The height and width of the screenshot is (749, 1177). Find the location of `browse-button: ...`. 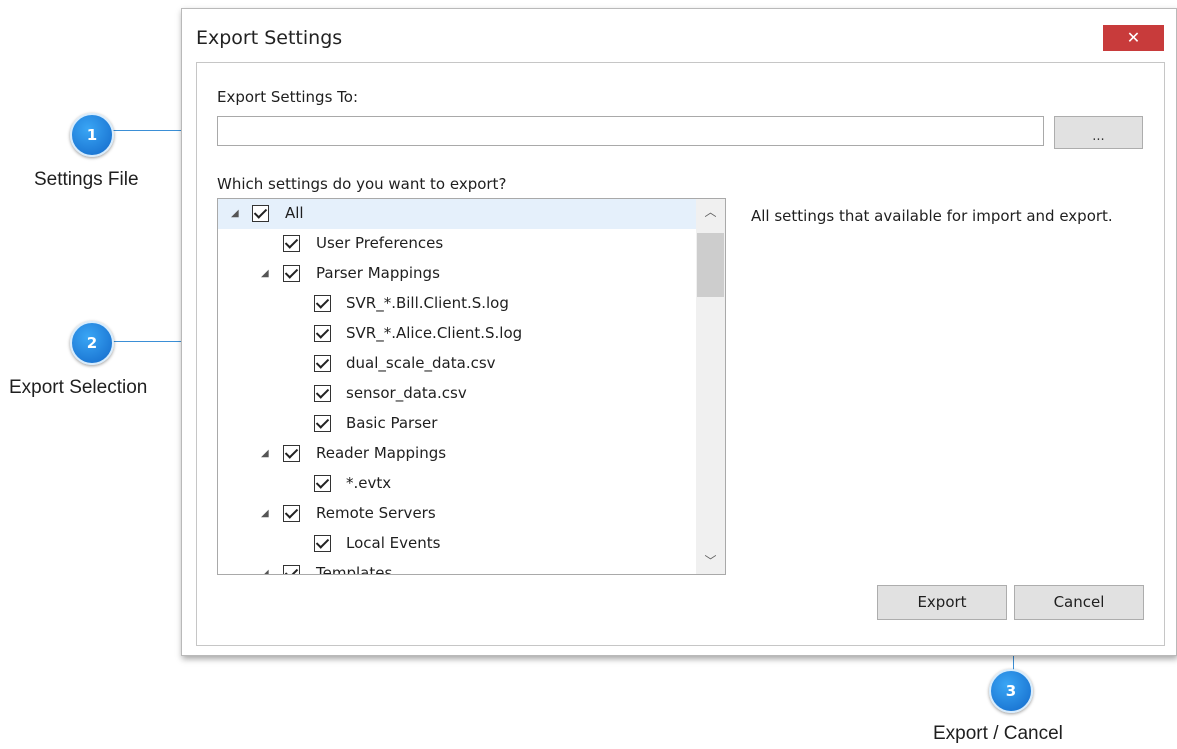

browse-button: ... is located at coordinates (1098, 132).